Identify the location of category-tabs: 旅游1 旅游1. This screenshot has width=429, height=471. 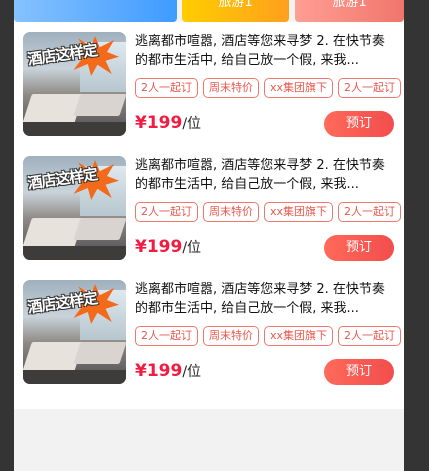
(209, 11).